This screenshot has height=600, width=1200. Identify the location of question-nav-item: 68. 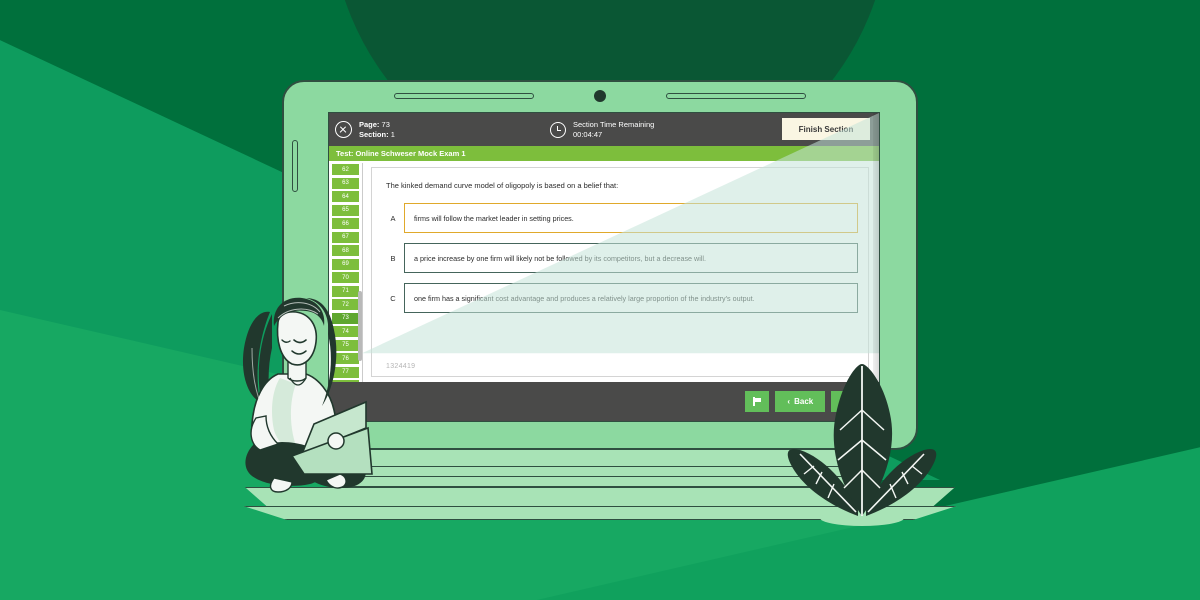
(345, 250).